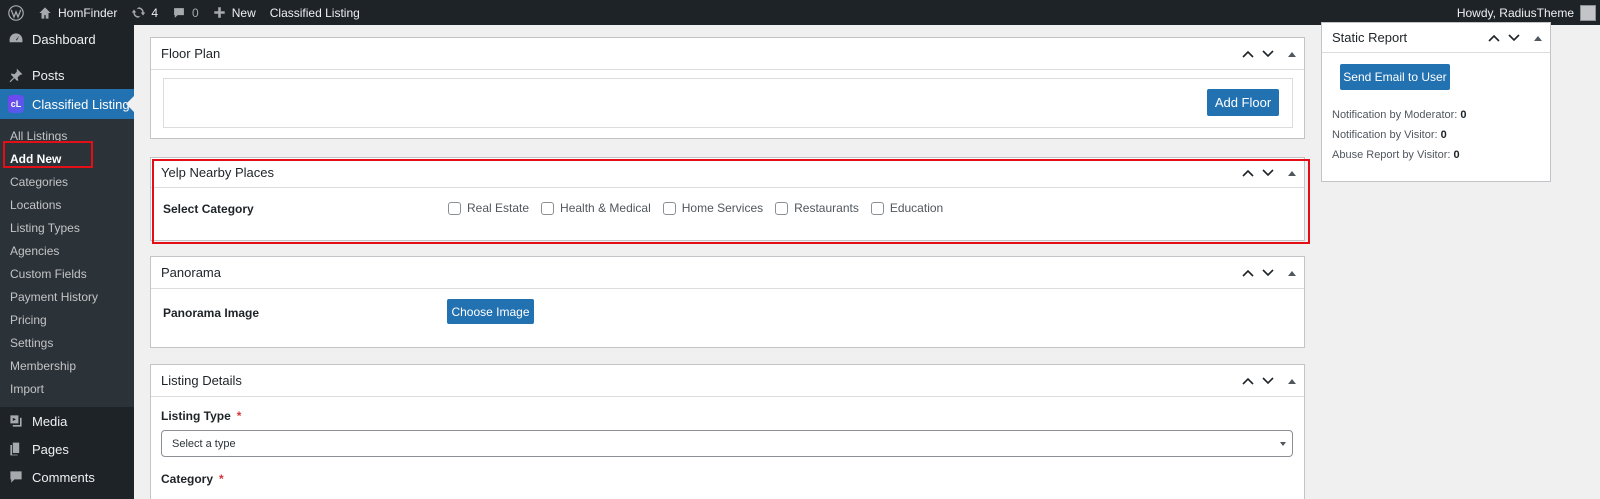  What do you see at coordinates (192, 479) in the screenshot?
I see `category-label: Category *` at bounding box center [192, 479].